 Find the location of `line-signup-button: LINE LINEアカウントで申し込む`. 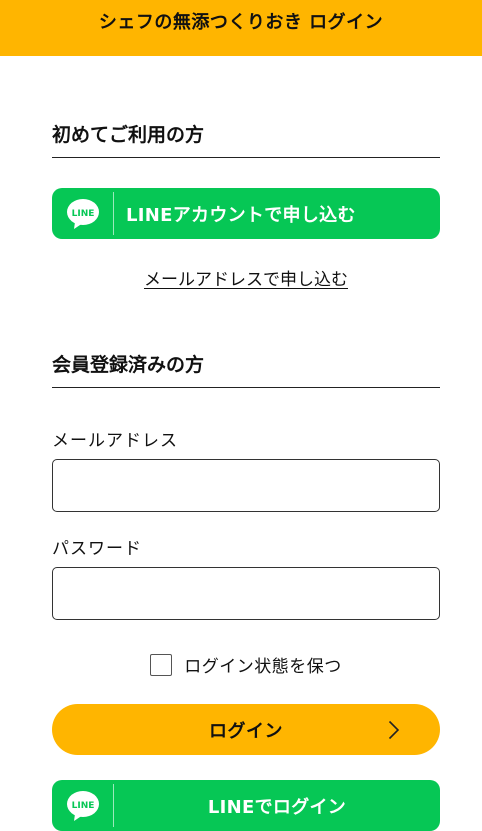

line-signup-button: LINE LINEアカウントで申し込む is located at coordinates (246, 213).